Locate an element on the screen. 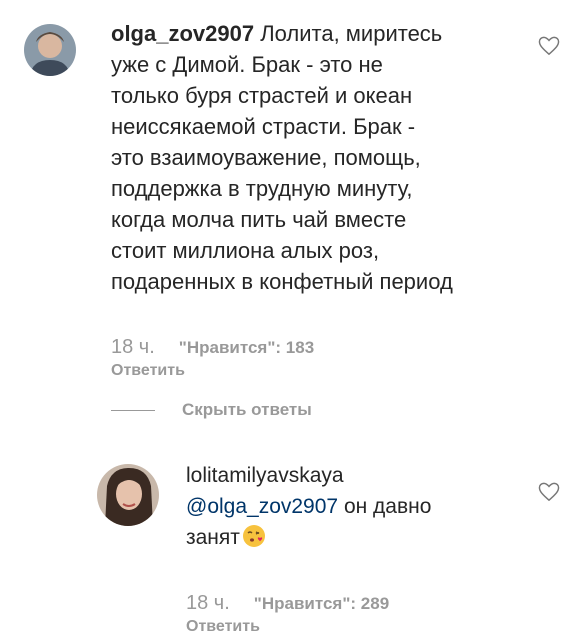 Image resolution: width=583 pixels, height=640 pixels. comment-text-line: уже с Димой. Брак - это не is located at coordinates (247, 64).